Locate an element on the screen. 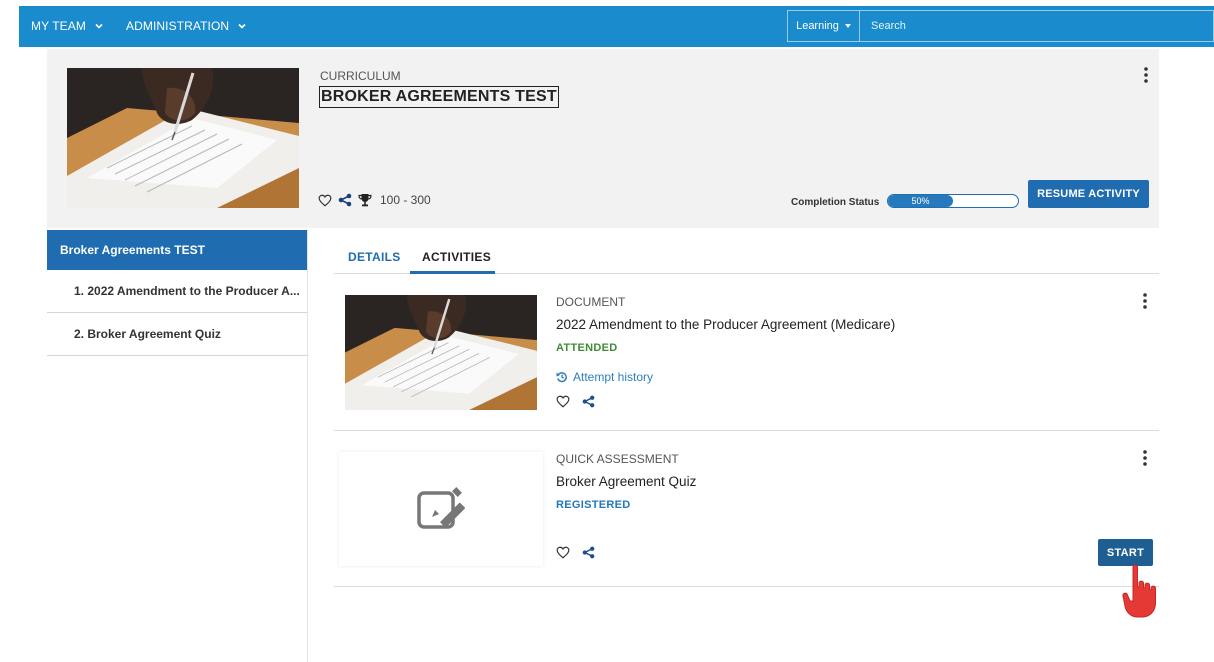  sidebar-item-quiz: 2. Broker Agreement Quiz is located at coordinates (177, 334).